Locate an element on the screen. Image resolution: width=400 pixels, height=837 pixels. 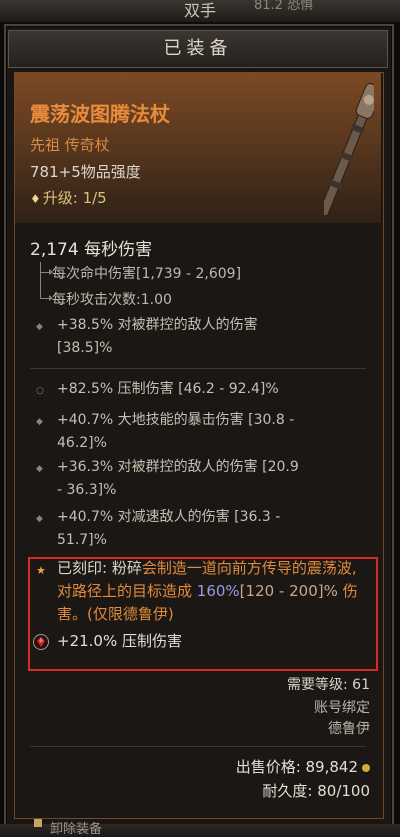
affix-1-line-1: +82.5% 压制伤害 [46.2 - 92.4]% is located at coordinates (168, 389).